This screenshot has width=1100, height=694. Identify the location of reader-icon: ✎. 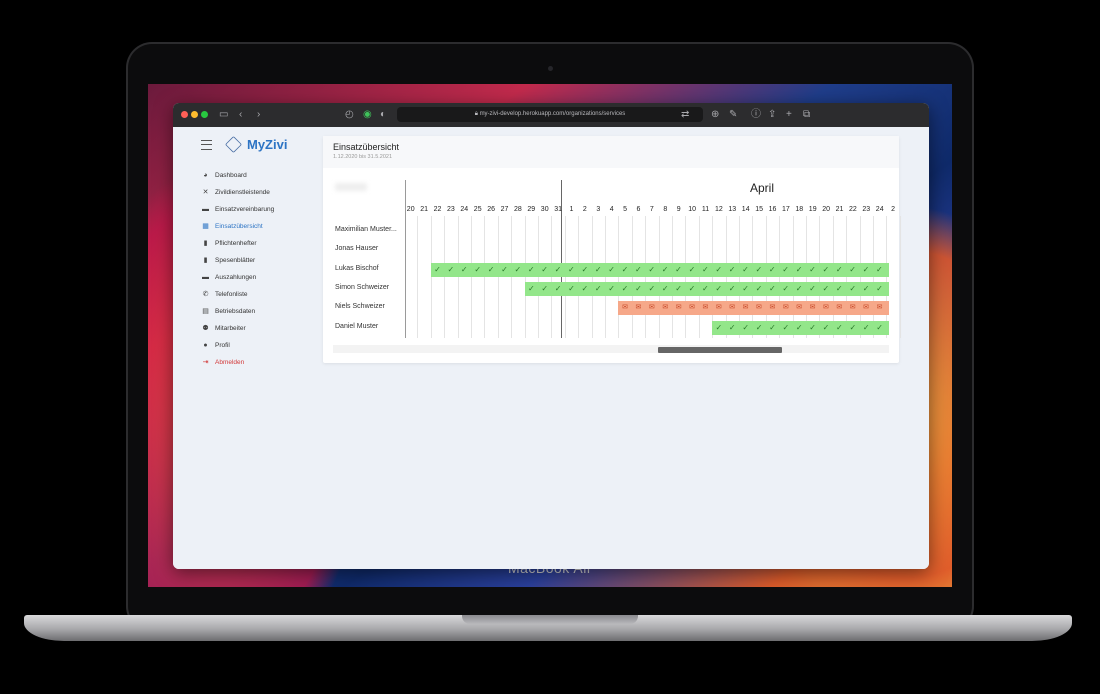
(733, 115).